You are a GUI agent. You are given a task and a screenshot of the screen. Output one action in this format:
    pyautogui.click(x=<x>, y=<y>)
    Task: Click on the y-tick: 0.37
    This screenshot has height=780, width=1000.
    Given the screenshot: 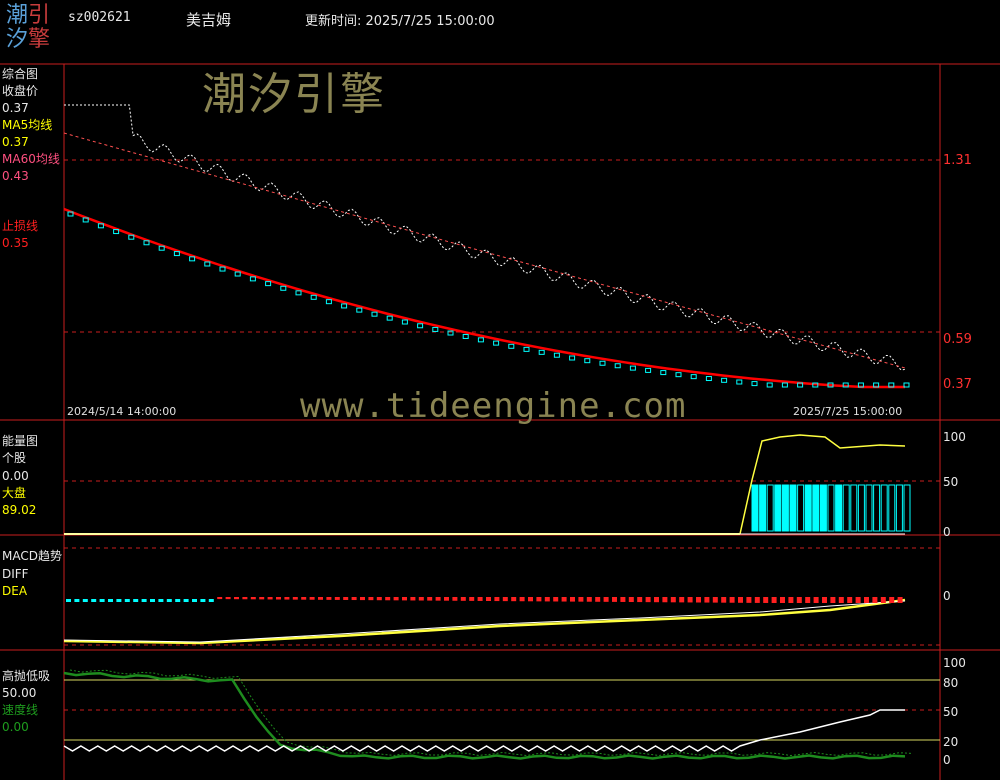 What is the action you would take?
    pyautogui.click(x=957, y=384)
    